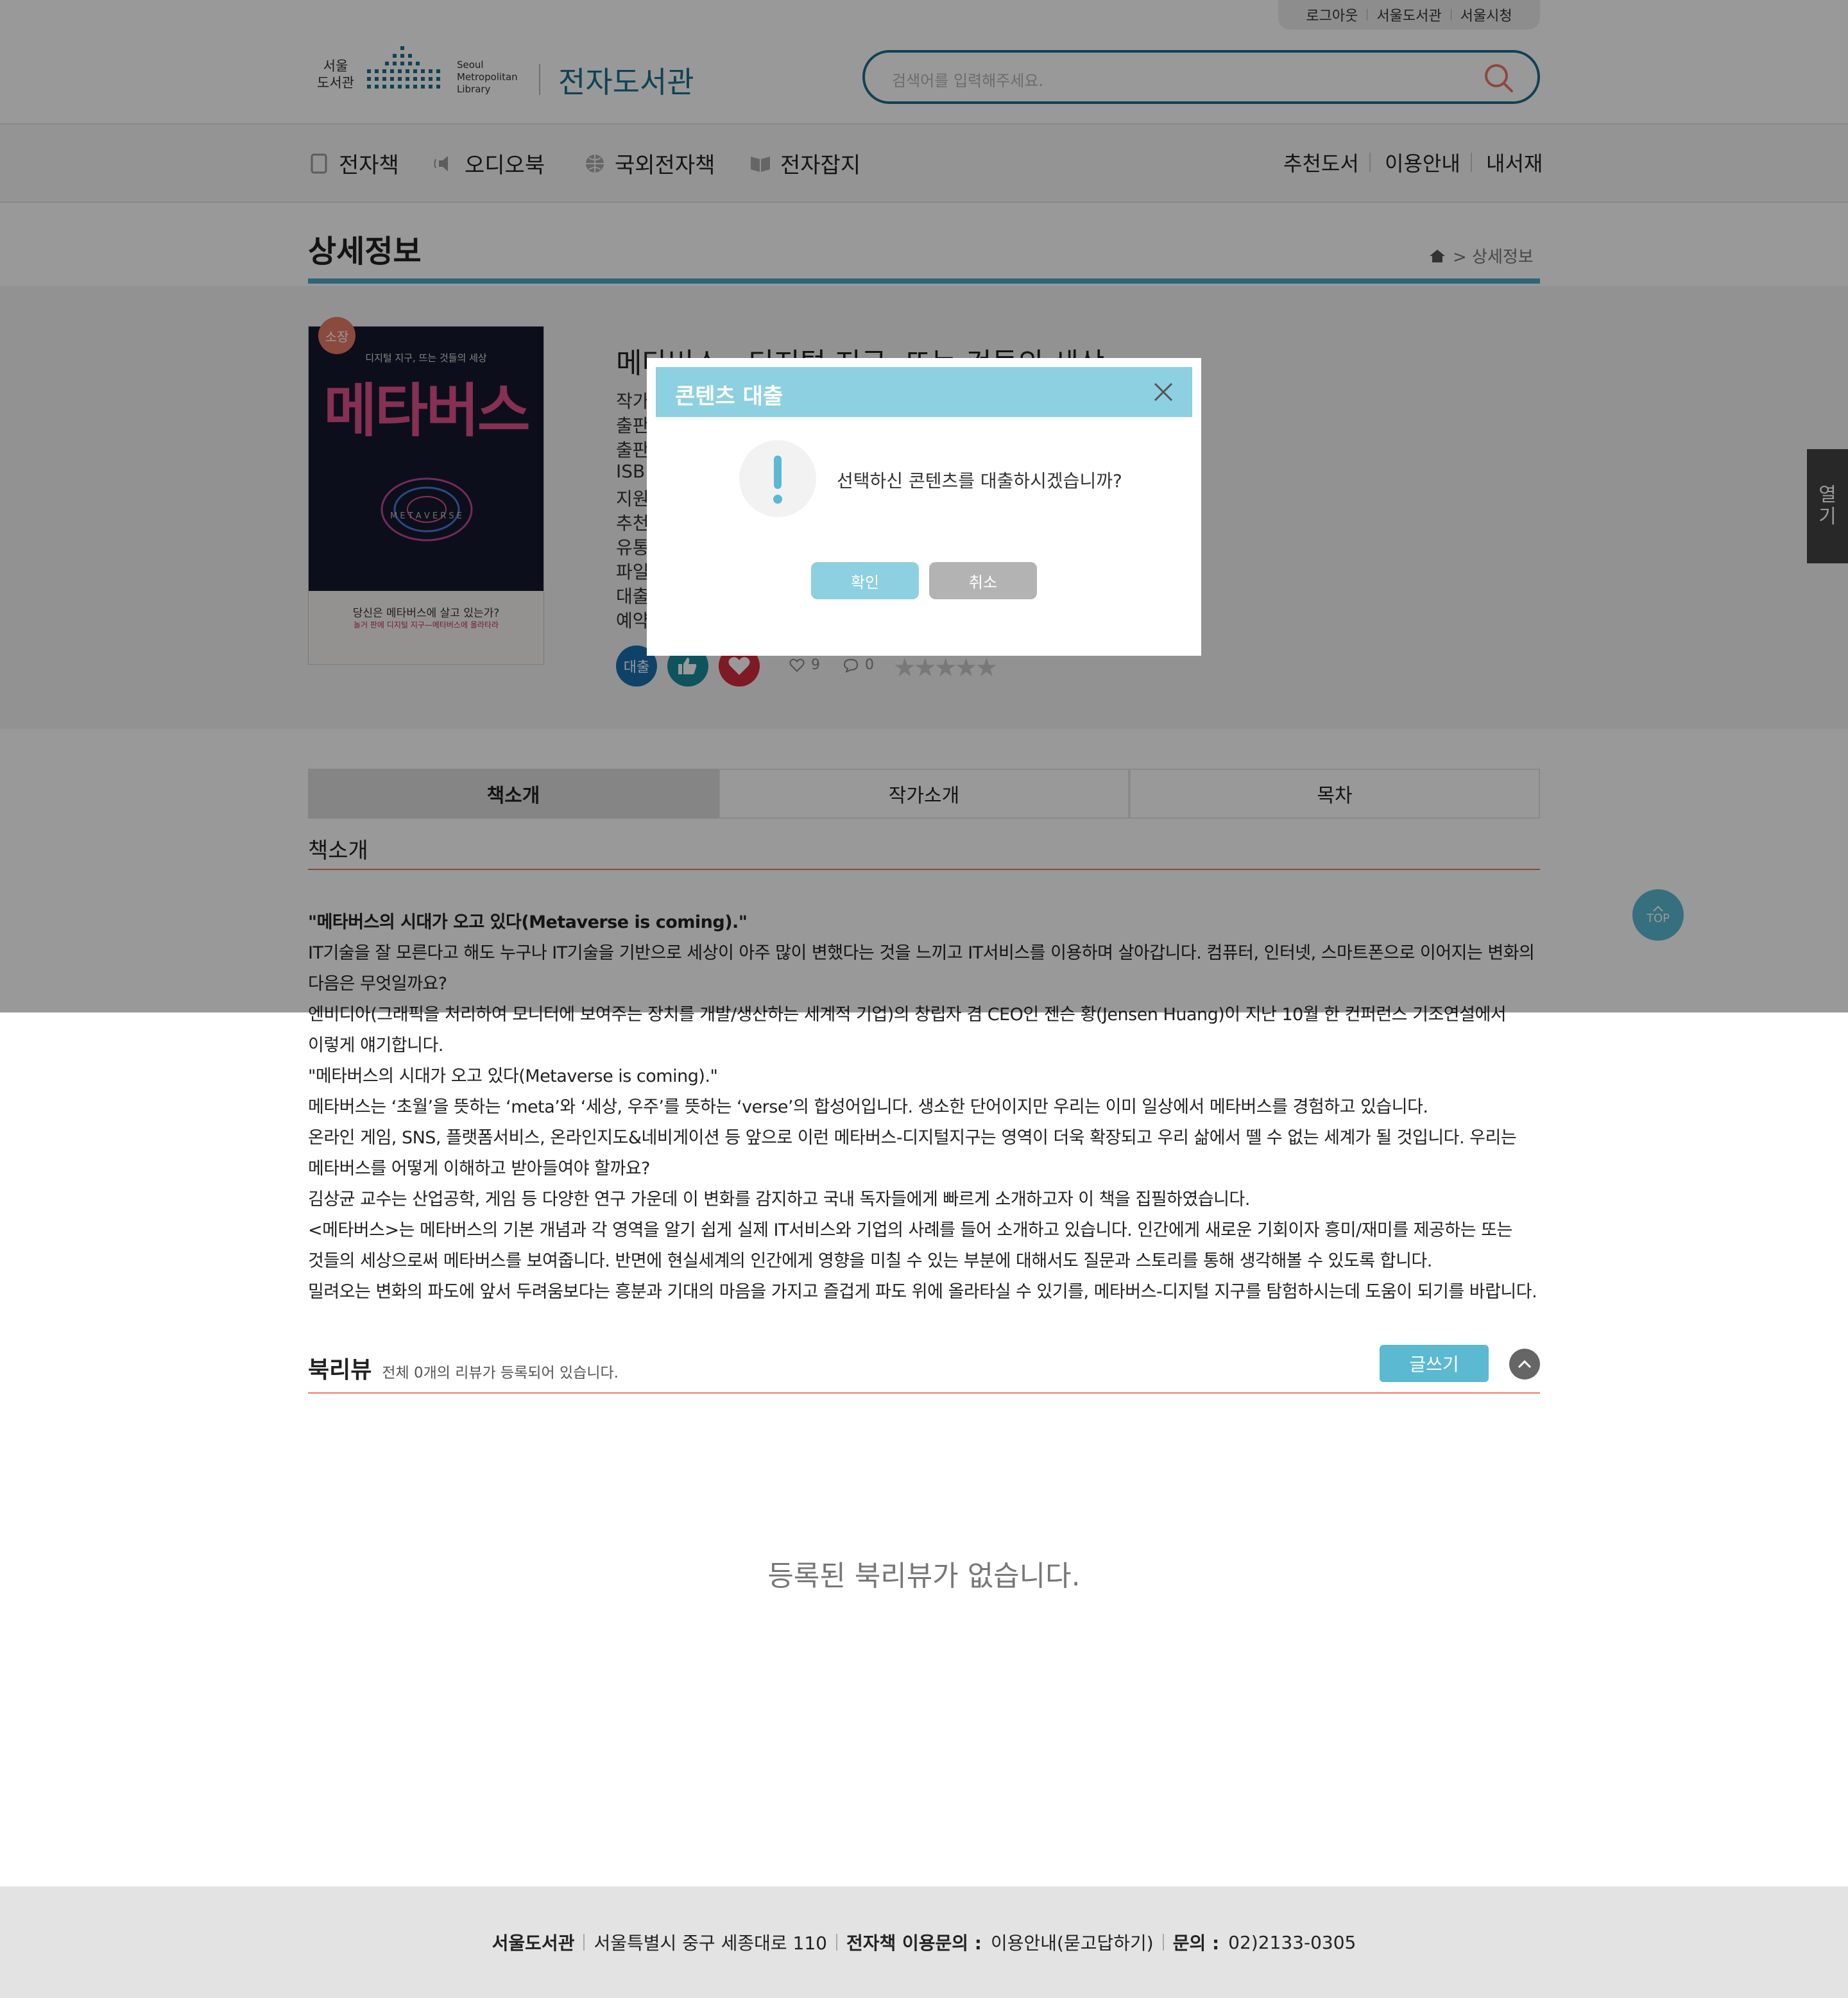 Image resolution: width=1848 pixels, height=1998 pixels. I want to click on intro-line: 메타버스를 어떻게 이해하고 받아들여야 할까요?, so click(479, 1169).